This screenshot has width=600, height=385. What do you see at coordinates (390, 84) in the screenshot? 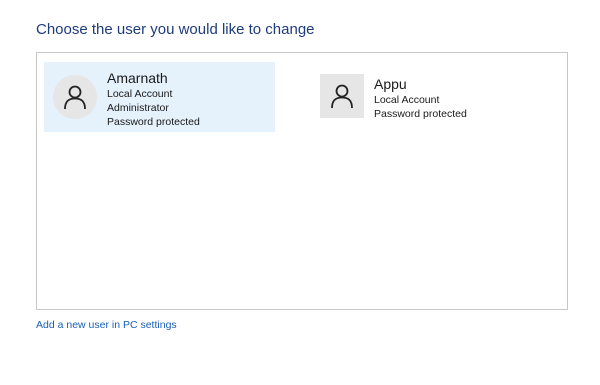
I see `user-name: Appu` at bounding box center [390, 84].